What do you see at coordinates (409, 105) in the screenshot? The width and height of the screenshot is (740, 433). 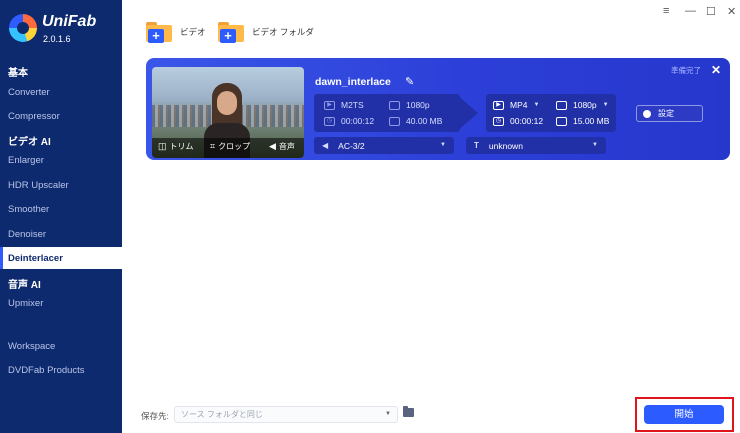 I see `source-resolution: 1080p` at bounding box center [409, 105].